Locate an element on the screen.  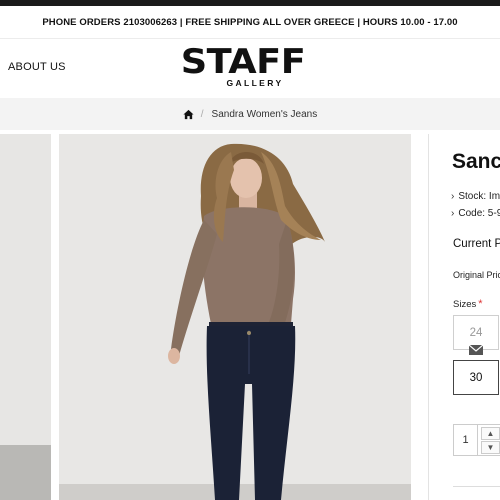
size-option-30: 30 is located at coordinates (476, 377).